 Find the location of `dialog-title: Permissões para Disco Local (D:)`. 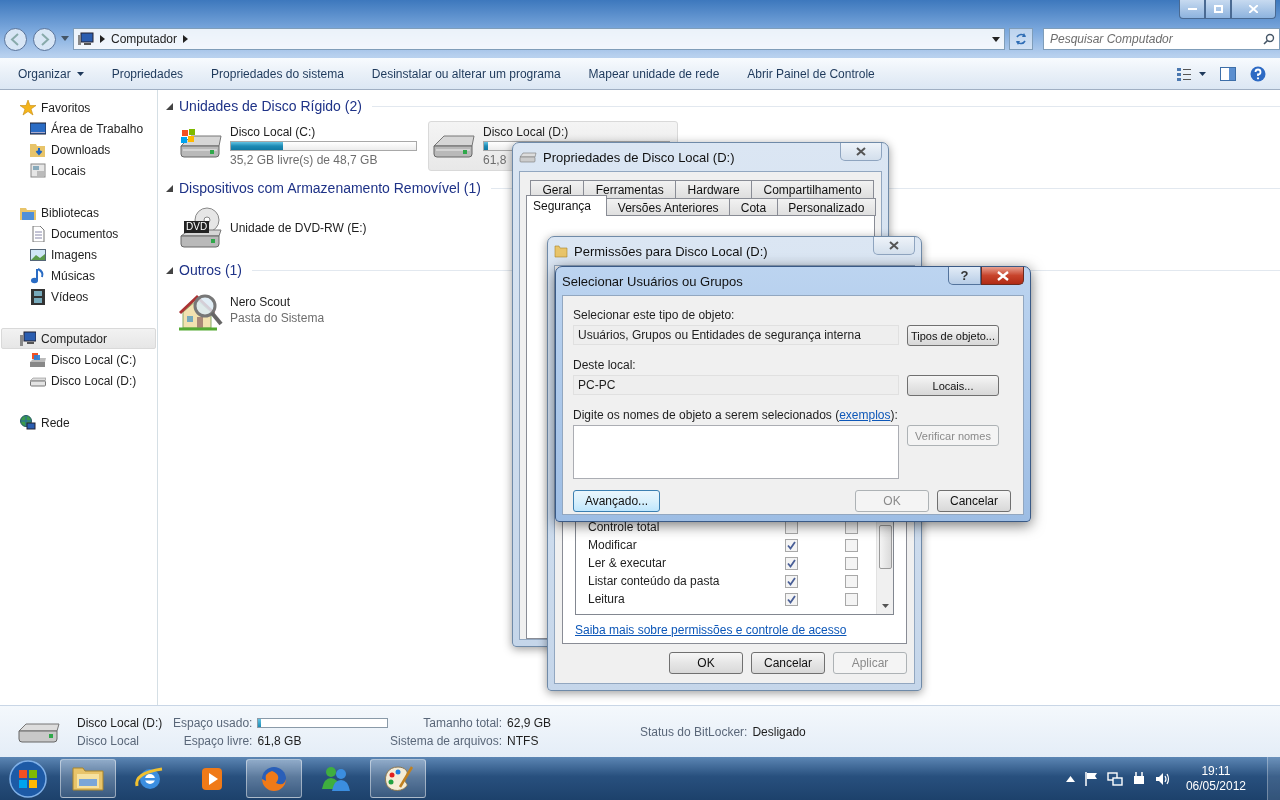

dialog-title: Permissões para Disco Local (D:) is located at coordinates (671, 251).